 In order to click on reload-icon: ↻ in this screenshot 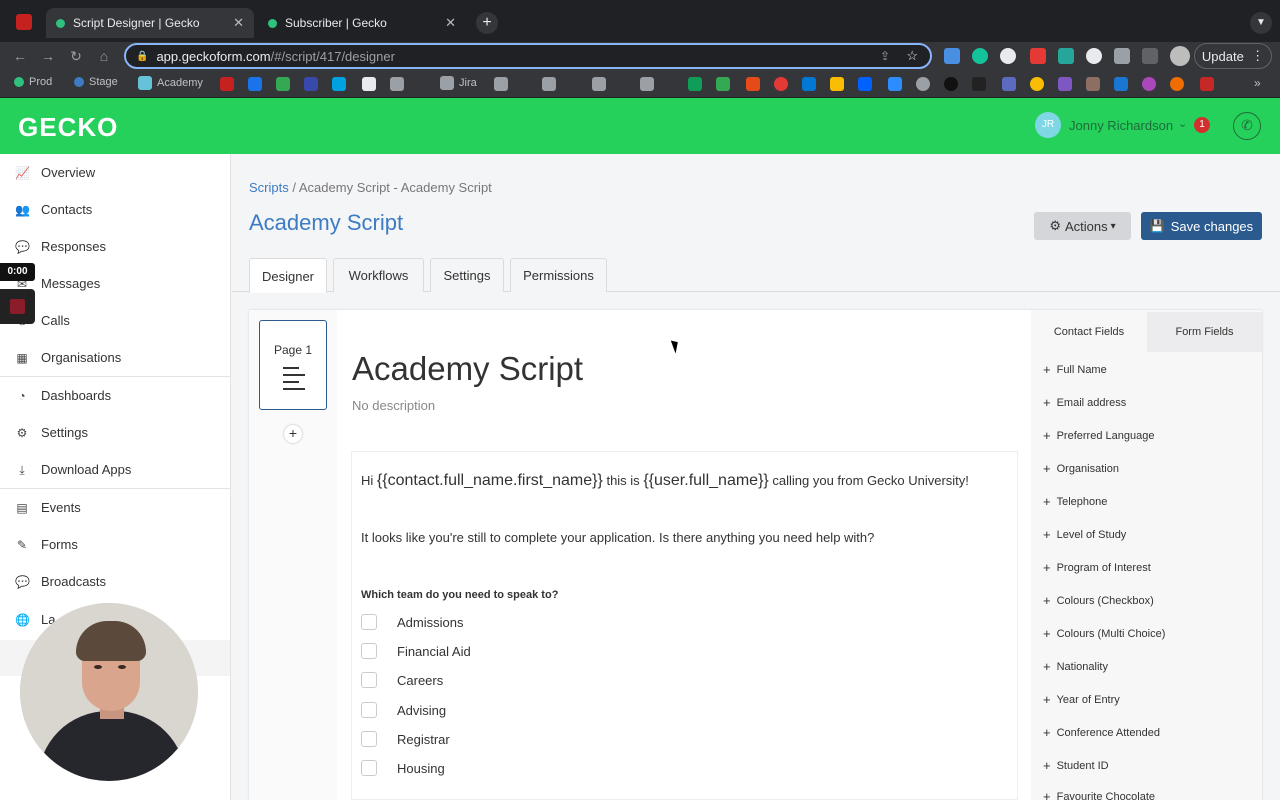, I will do `click(76, 56)`.